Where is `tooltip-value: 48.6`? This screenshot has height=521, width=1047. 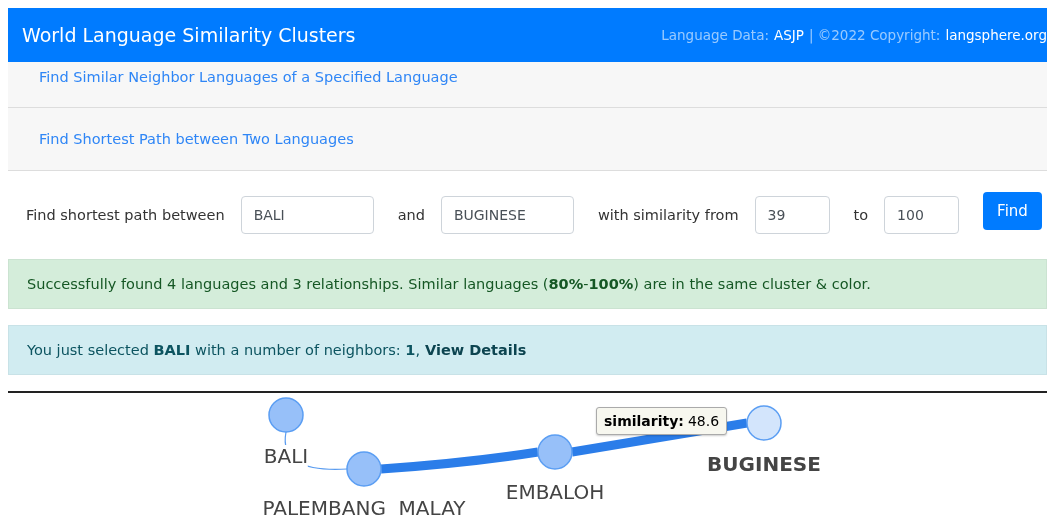
tooltip-value: 48.6 is located at coordinates (703, 421).